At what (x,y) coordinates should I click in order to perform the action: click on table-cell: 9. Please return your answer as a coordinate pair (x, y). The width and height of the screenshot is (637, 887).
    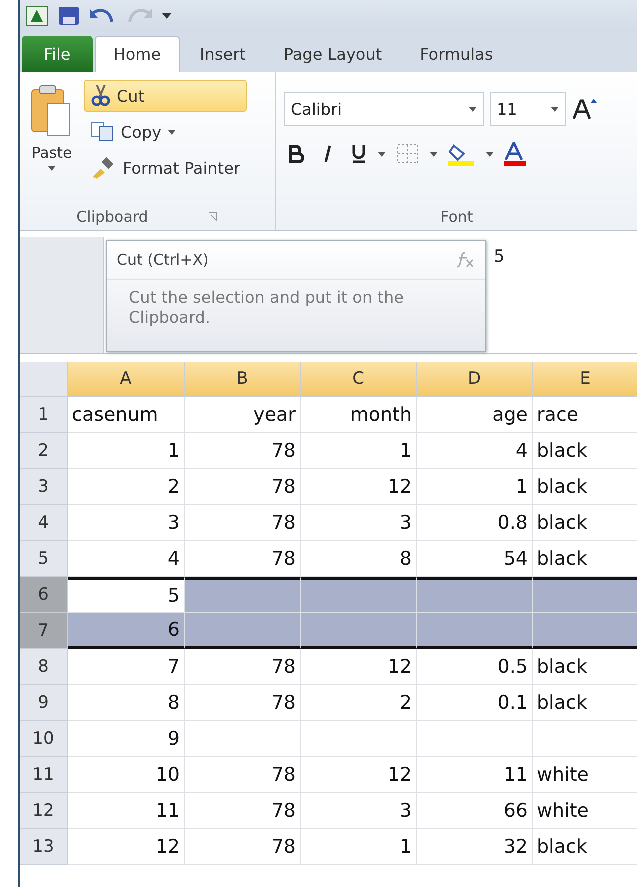
    Looking at the image, I should click on (126, 739).